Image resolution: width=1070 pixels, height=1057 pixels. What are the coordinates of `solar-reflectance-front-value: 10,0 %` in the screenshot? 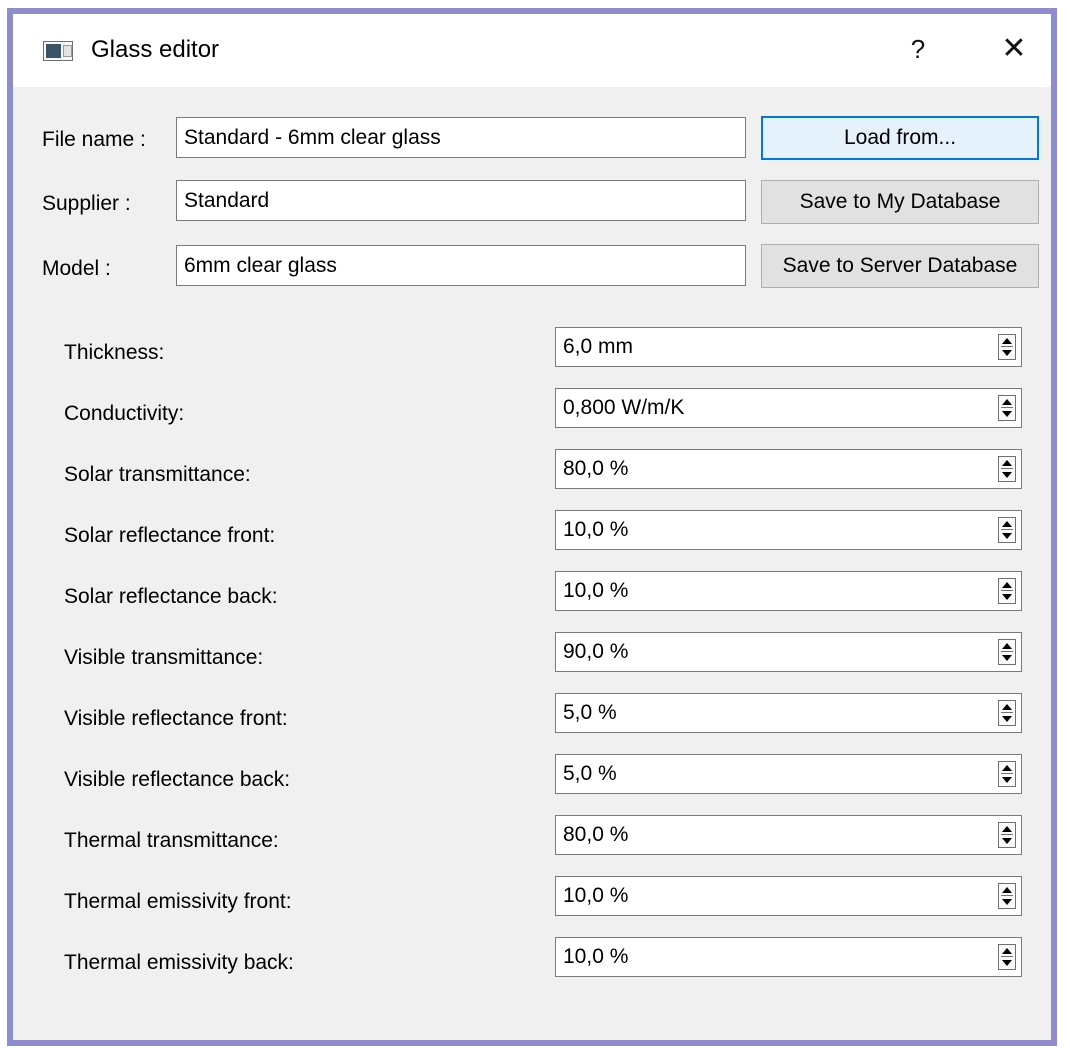 It's located at (595, 530).